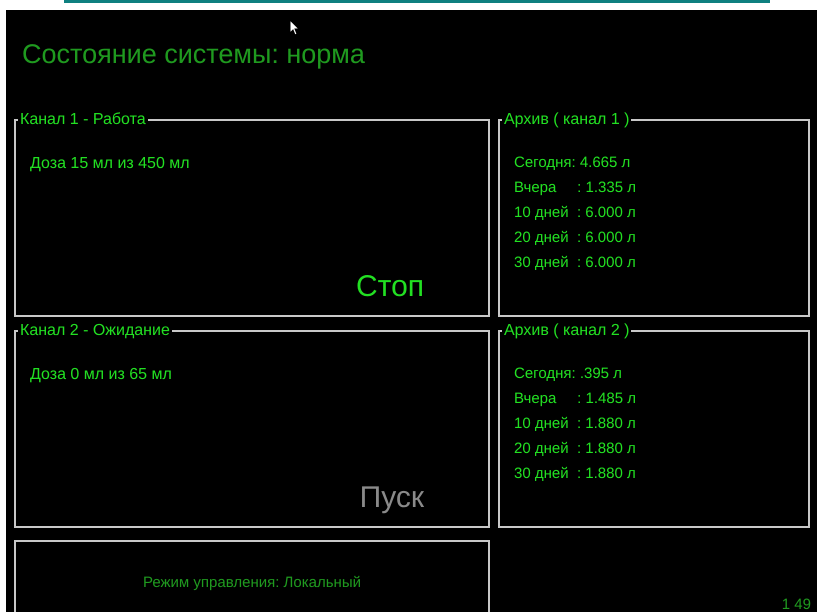 The image size is (817, 612). I want to click on archive-row-text: Сегодня: .395 л, so click(568, 374).